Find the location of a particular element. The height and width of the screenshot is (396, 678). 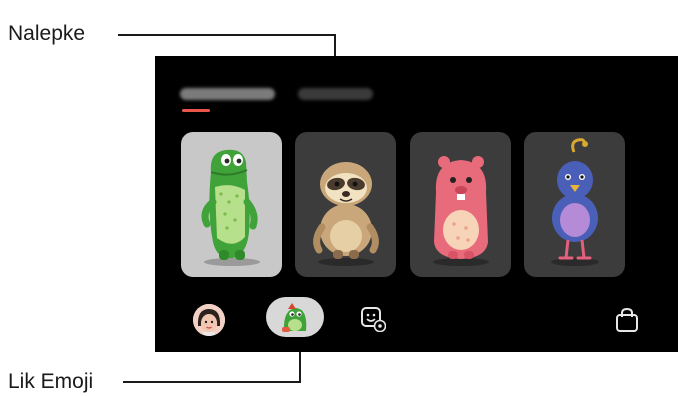

dinosaur-icon is located at coordinates (230, 207).